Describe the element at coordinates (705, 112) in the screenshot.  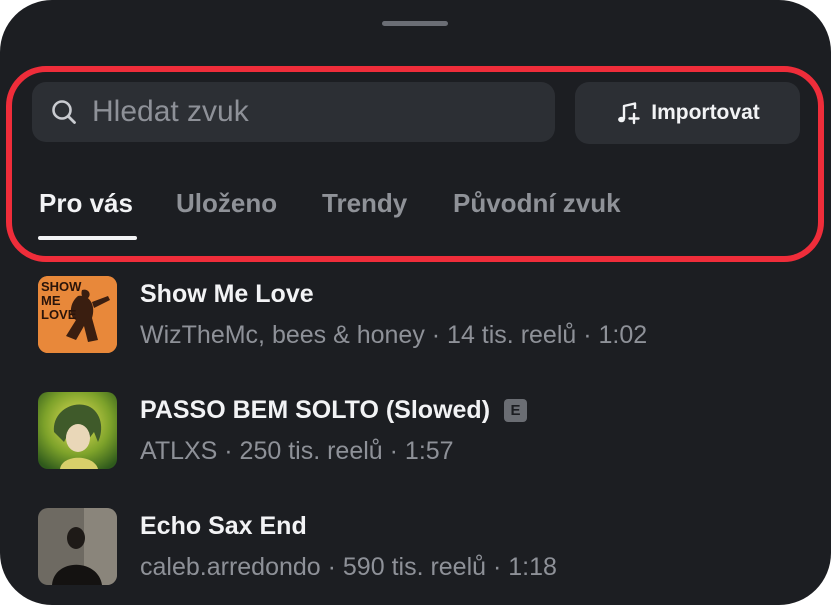
I see `import-button-label: Importovat` at that location.